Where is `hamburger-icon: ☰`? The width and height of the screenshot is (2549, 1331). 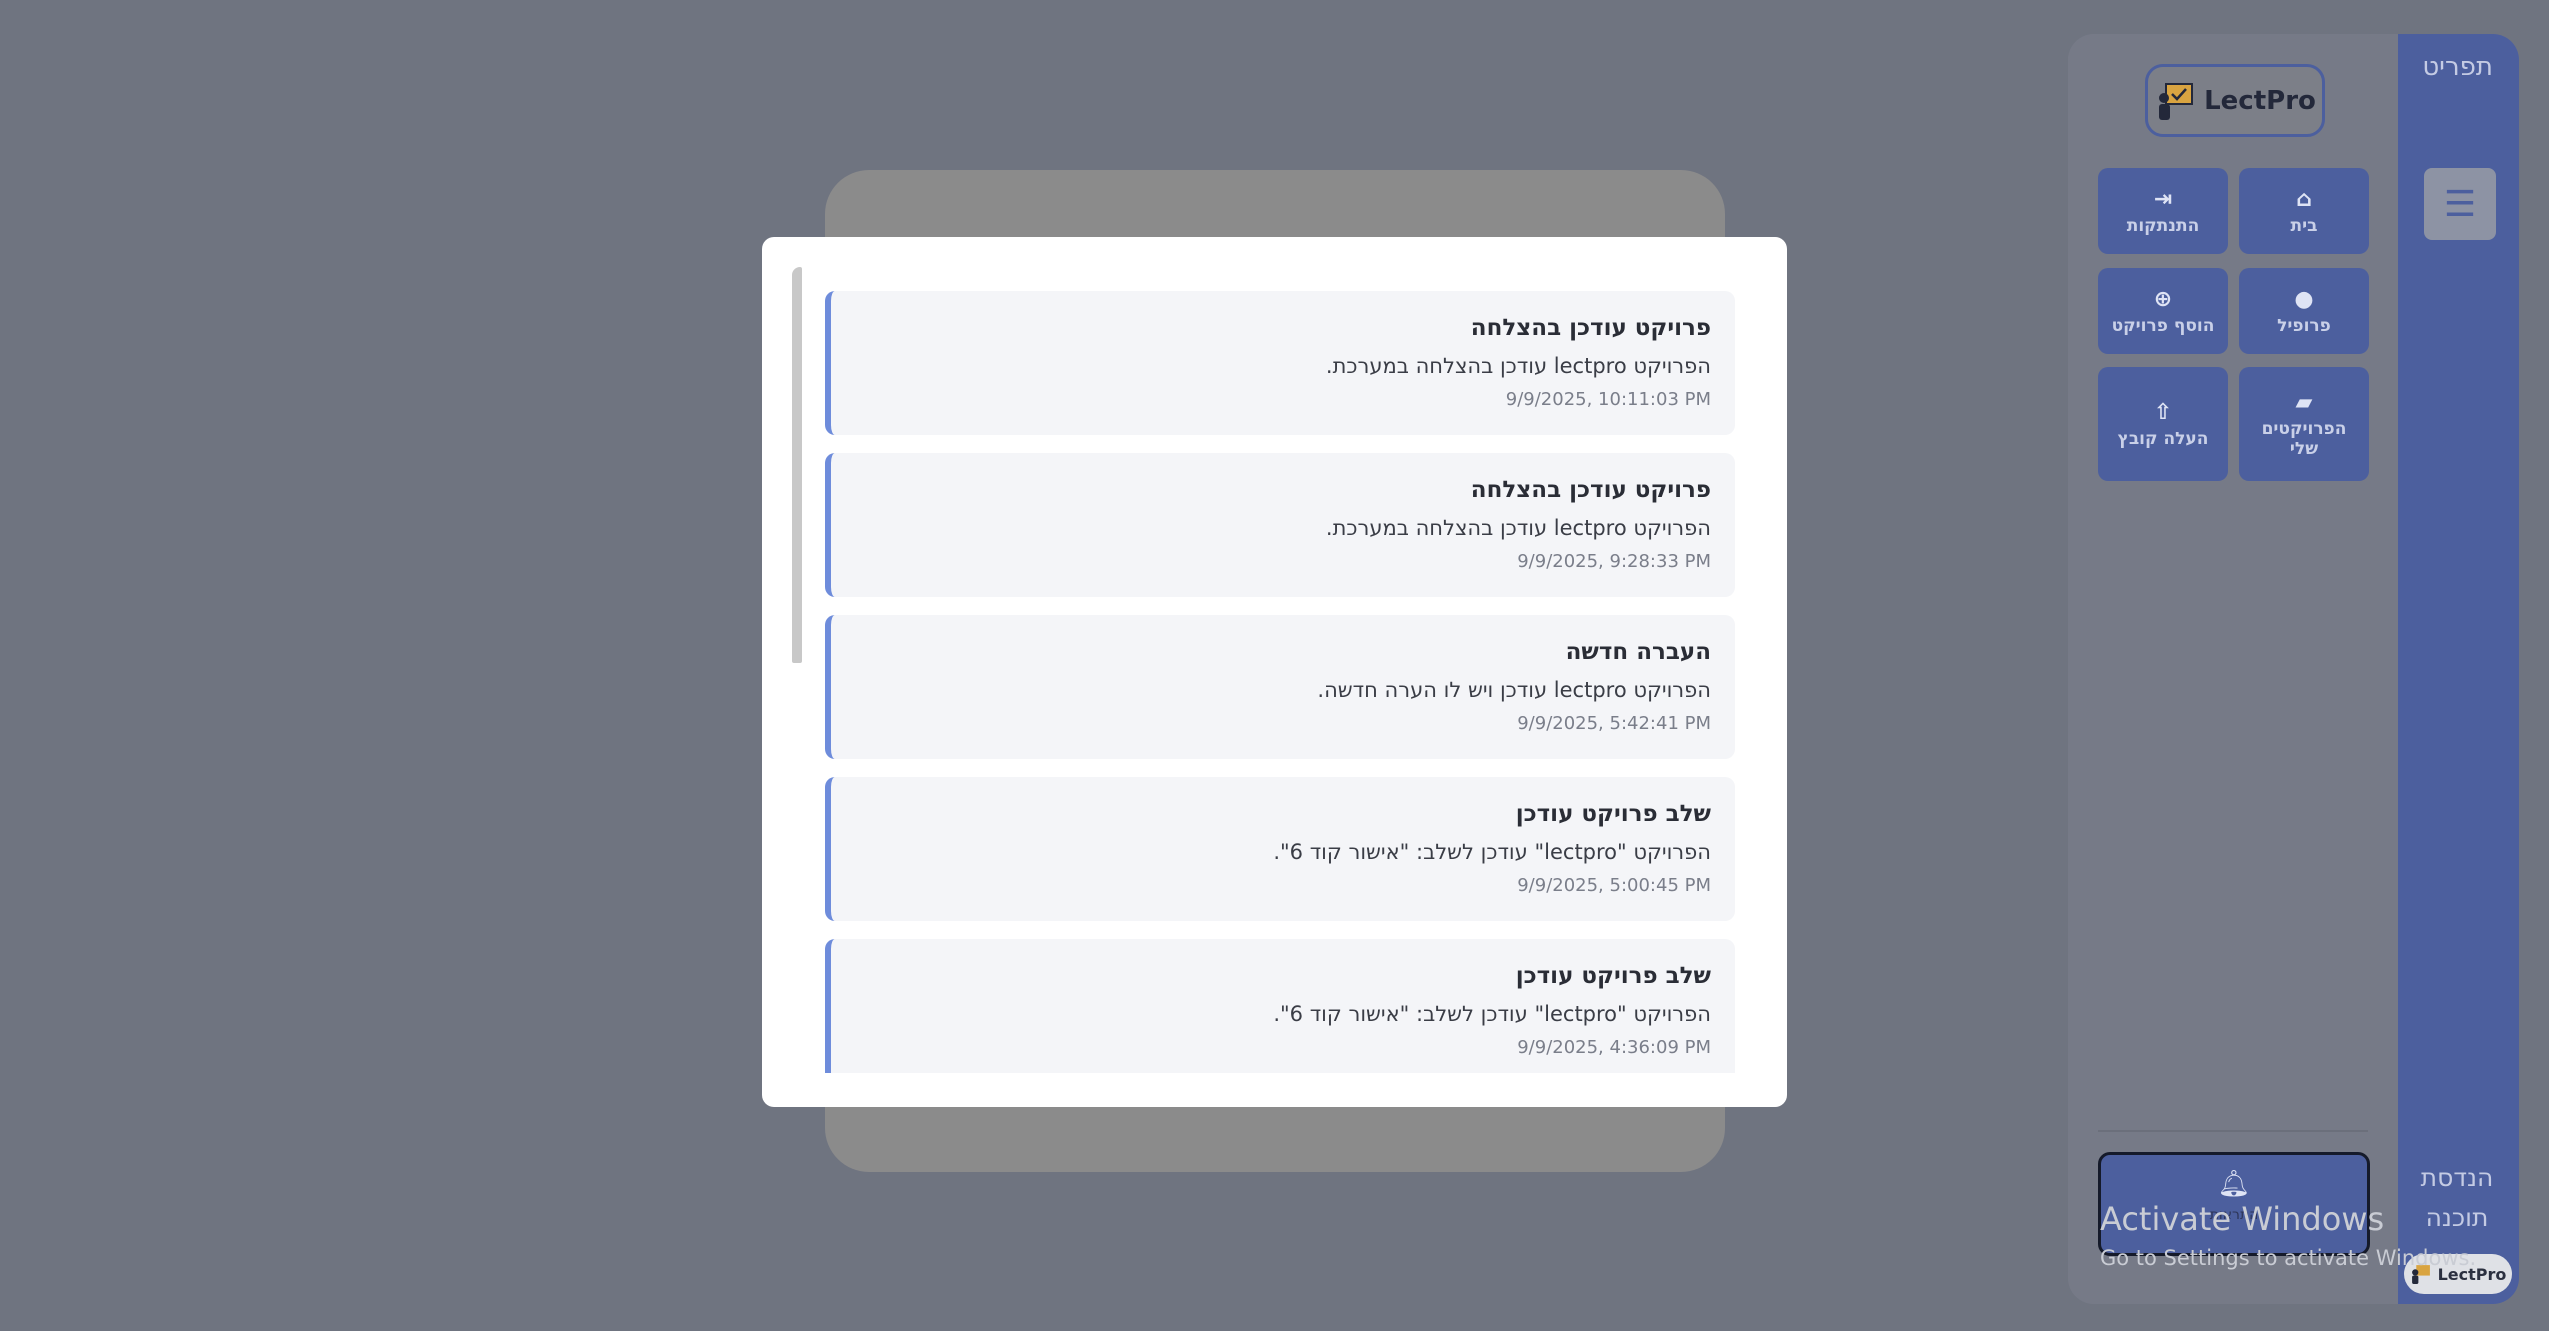
hamburger-icon: ☰ is located at coordinates (2460, 204).